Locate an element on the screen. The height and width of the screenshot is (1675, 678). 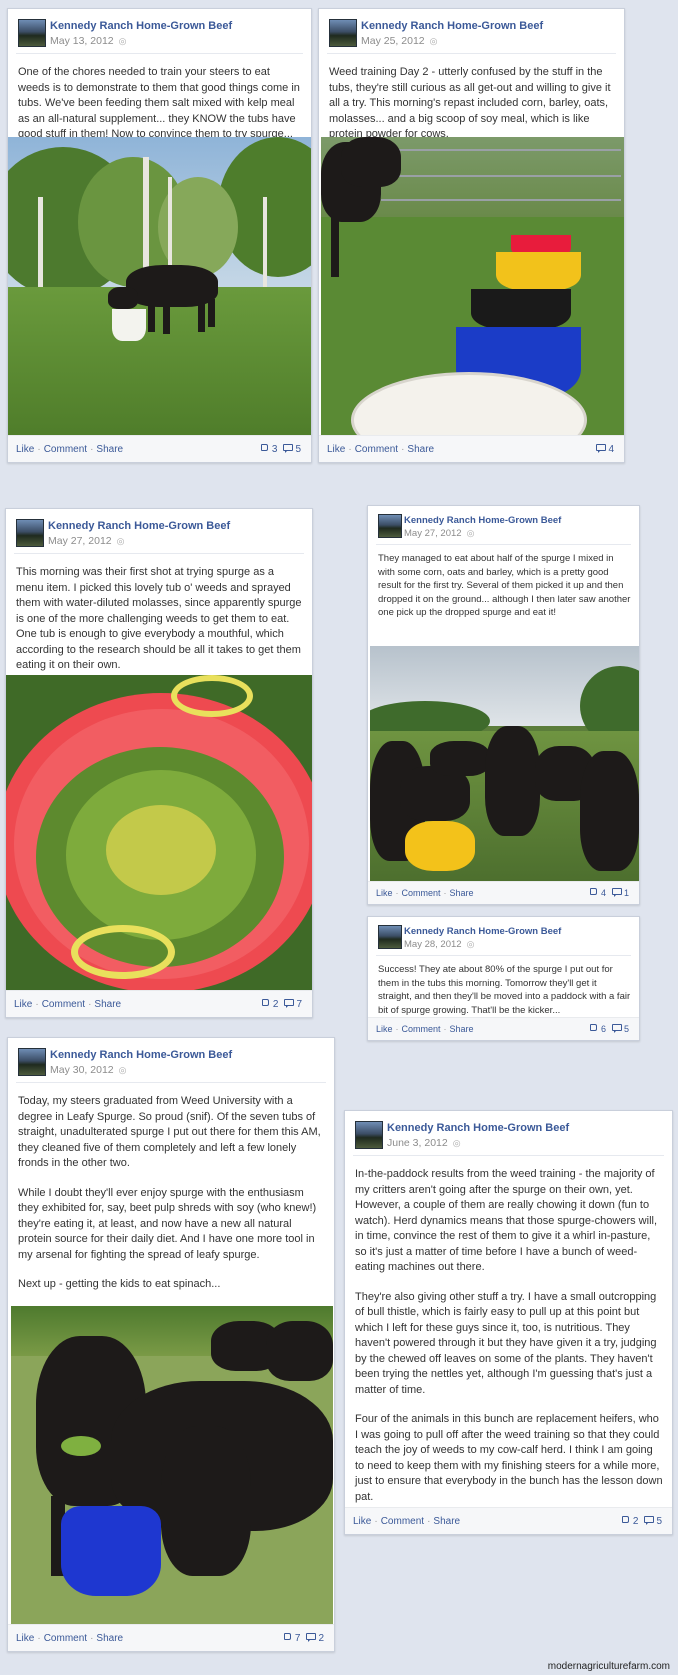
post-footer: Like · Comment · Share 25 is located at coordinates (508, 1520).